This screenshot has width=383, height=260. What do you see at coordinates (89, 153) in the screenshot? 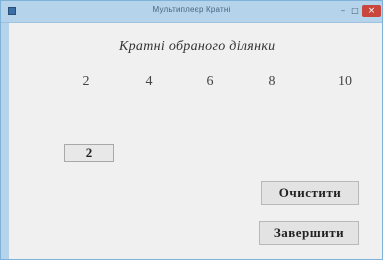
I see `number-input: 2` at bounding box center [89, 153].